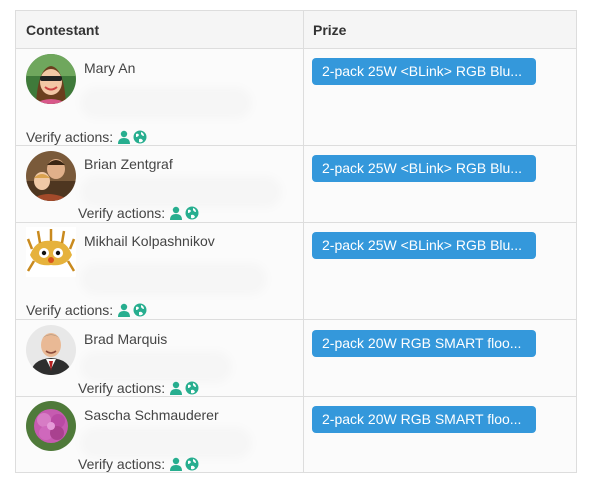  Describe the element at coordinates (128, 164) in the screenshot. I see `contestant-name: Brian Zentgraf` at that location.